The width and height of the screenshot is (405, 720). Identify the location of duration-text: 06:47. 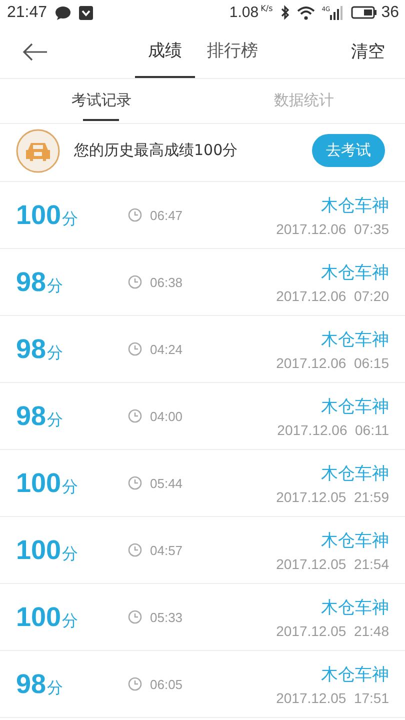
(166, 215).